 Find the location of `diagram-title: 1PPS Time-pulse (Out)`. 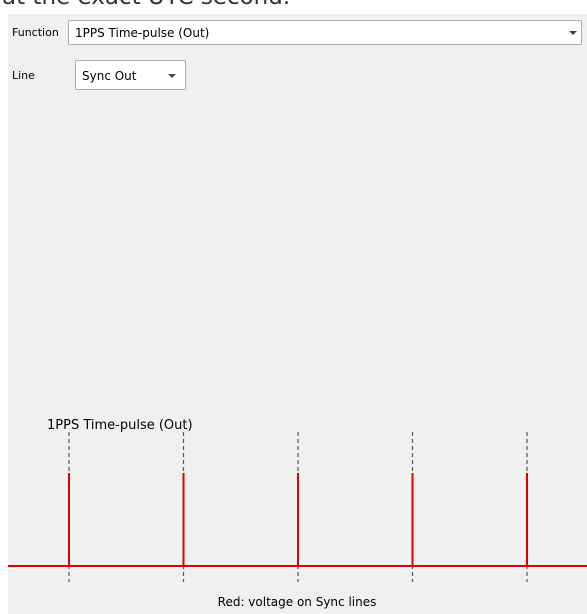

diagram-title: 1PPS Time-pulse (Out) is located at coordinates (120, 425).